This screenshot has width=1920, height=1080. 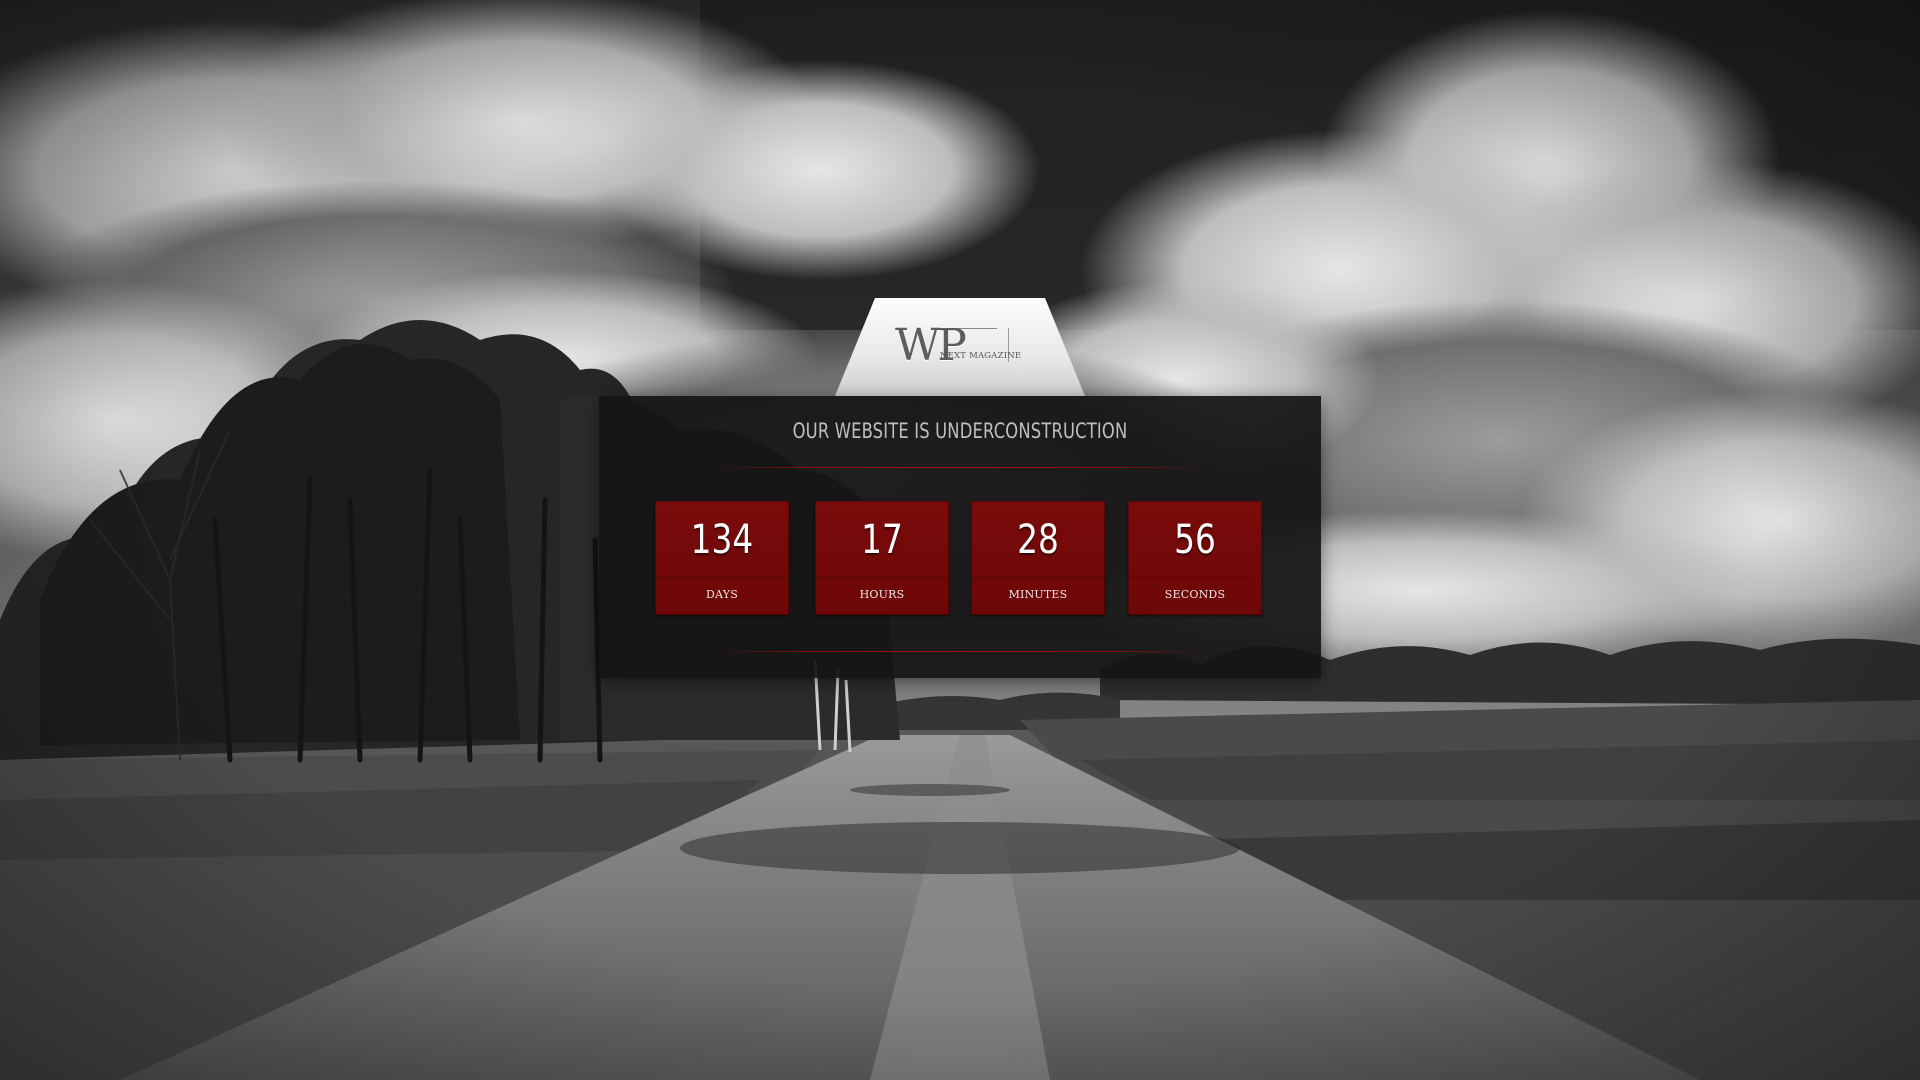 What do you see at coordinates (722, 594) in the screenshot?
I see `countdown-days-label: DAYS` at bounding box center [722, 594].